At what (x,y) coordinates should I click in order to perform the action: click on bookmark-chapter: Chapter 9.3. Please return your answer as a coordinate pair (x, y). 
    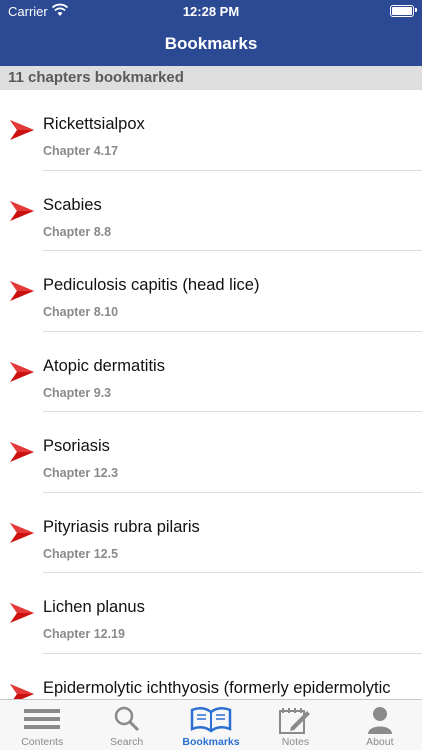
    Looking at the image, I should click on (77, 392).